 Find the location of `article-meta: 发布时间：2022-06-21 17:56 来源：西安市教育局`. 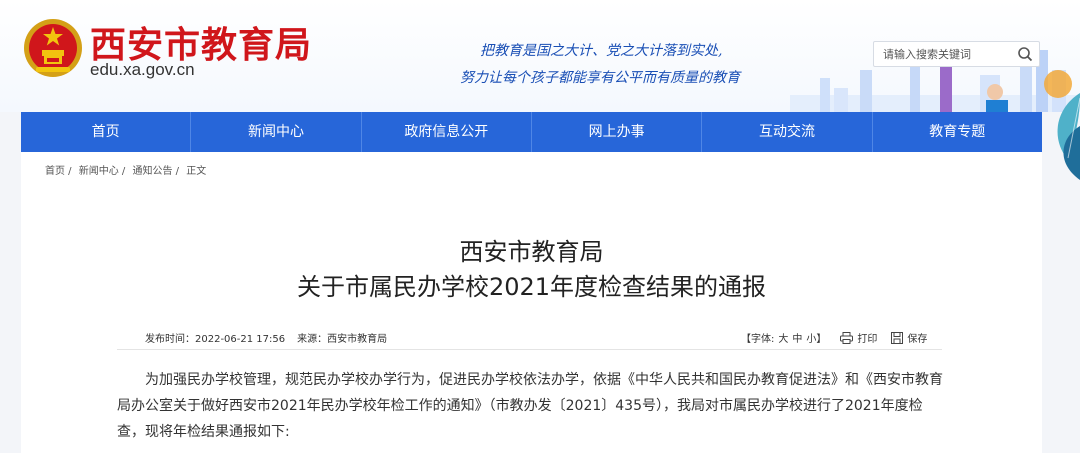

article-meta: 发布时间：2022-06-21 17:56 来源：西安市教育局 is located at coordinates (266, 337).